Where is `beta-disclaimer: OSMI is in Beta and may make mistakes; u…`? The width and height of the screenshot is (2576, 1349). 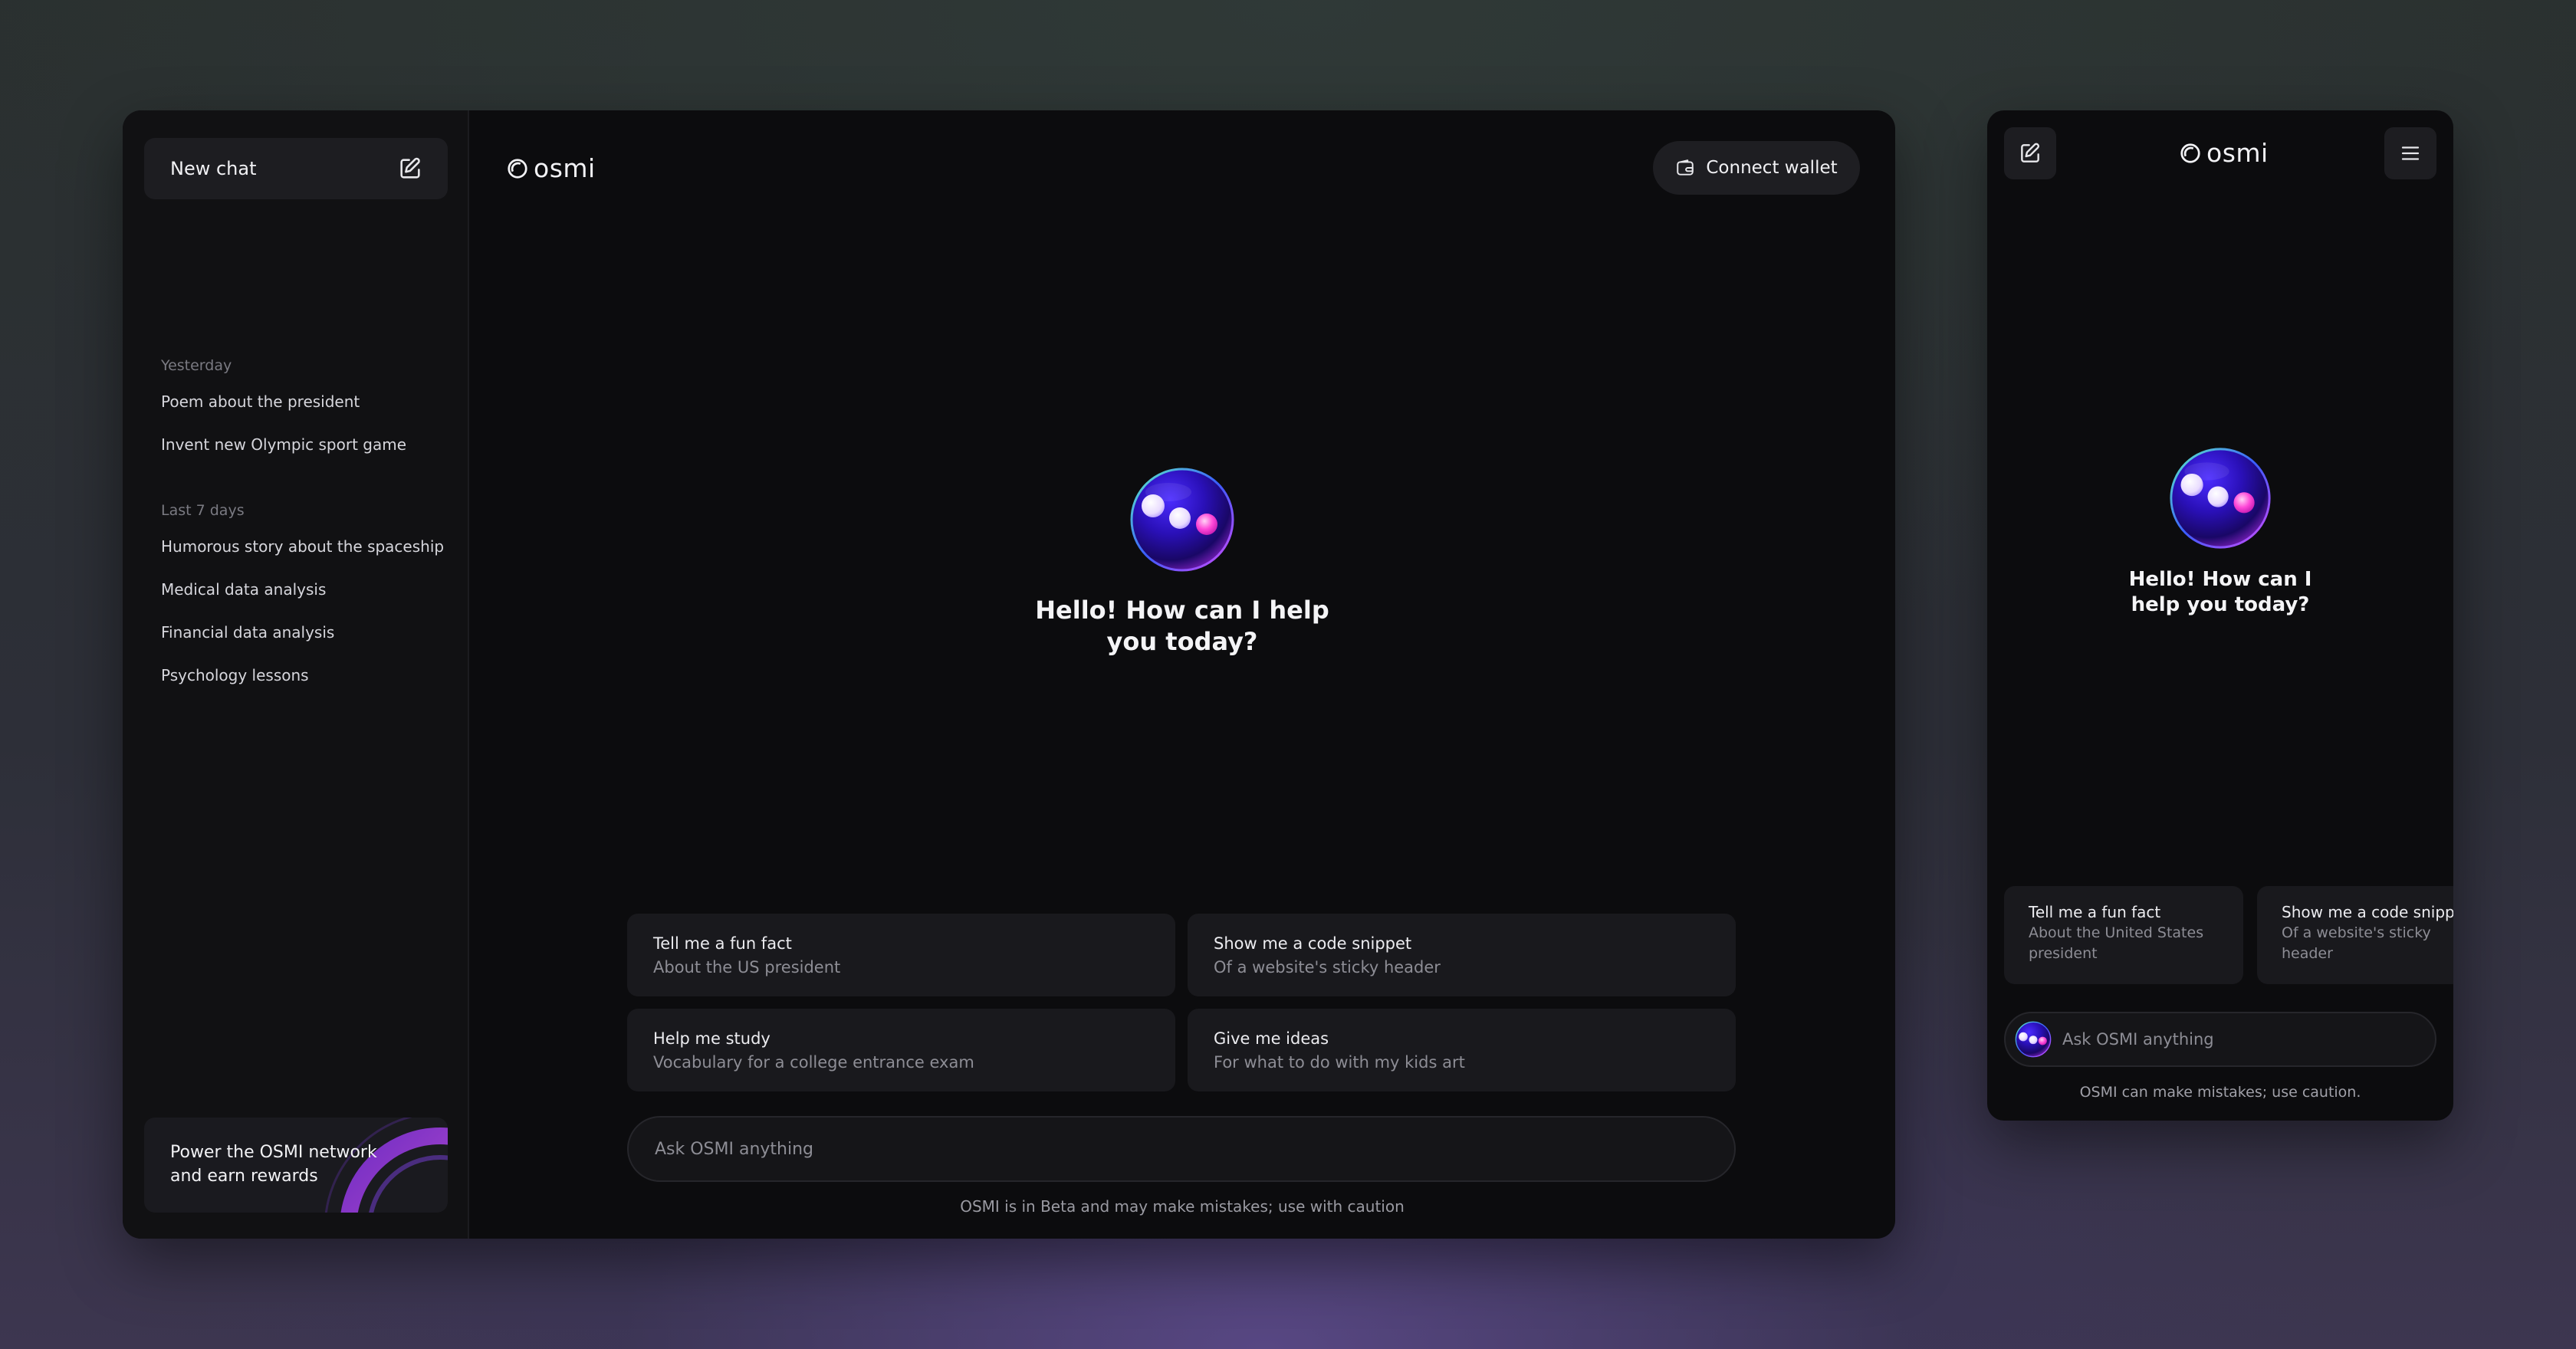
beta-disclaimer: OSMI is in Beta and may make mistakes; u… is located at coordinates (1182, 1206).